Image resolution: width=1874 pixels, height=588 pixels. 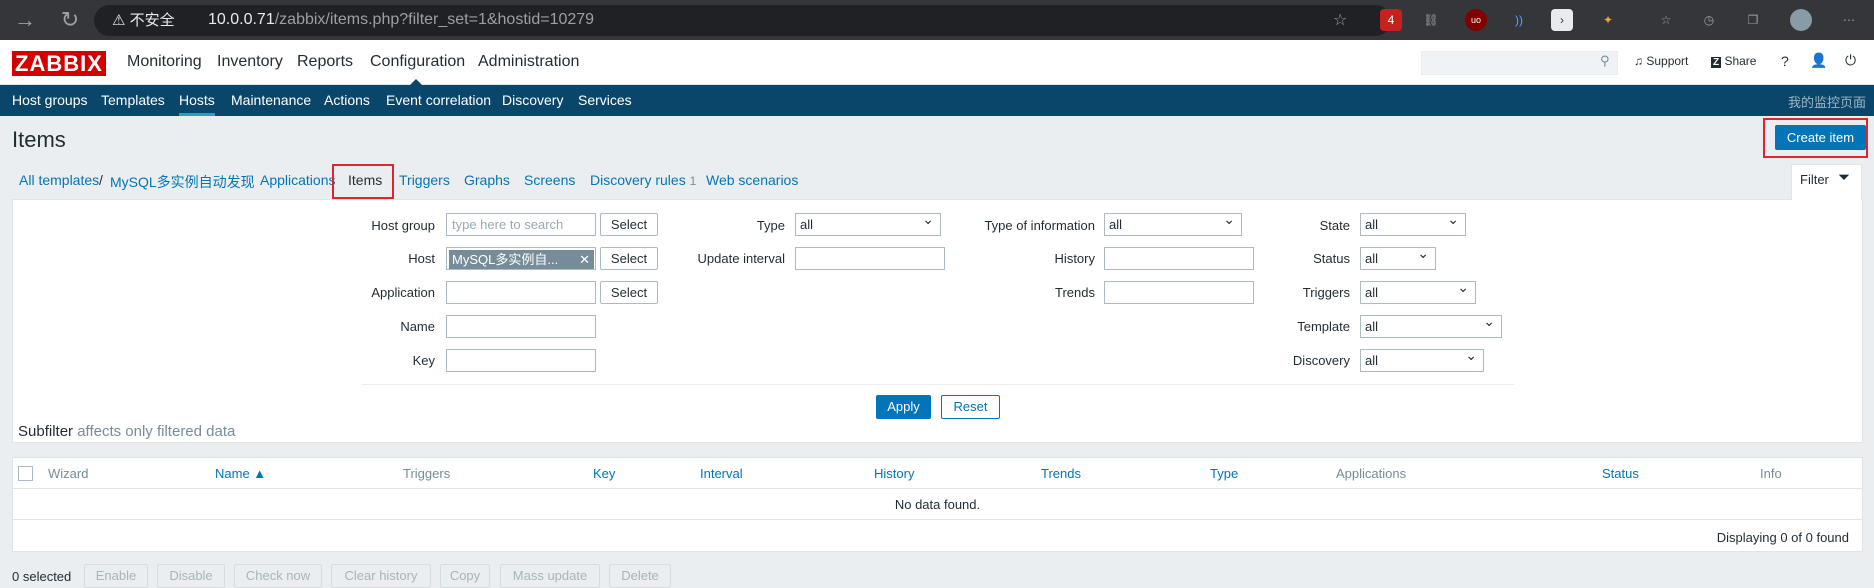 What do you see at coordinates (1519, 20) in the screenshot?
I see `extension-wave-icon: ))` at bounding box center [1519, 20].